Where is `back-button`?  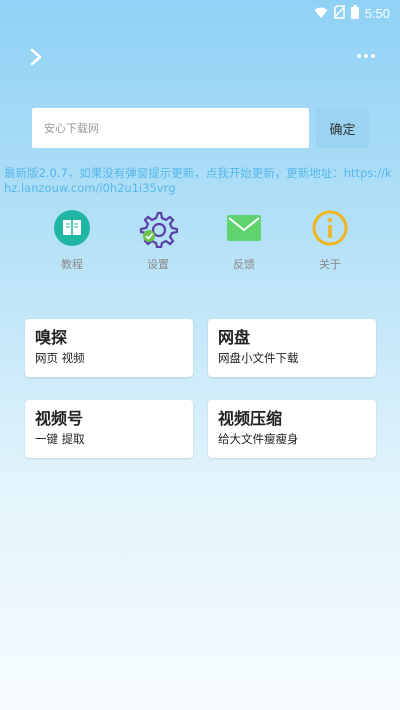
back-button is located at coordinates (37, 57).